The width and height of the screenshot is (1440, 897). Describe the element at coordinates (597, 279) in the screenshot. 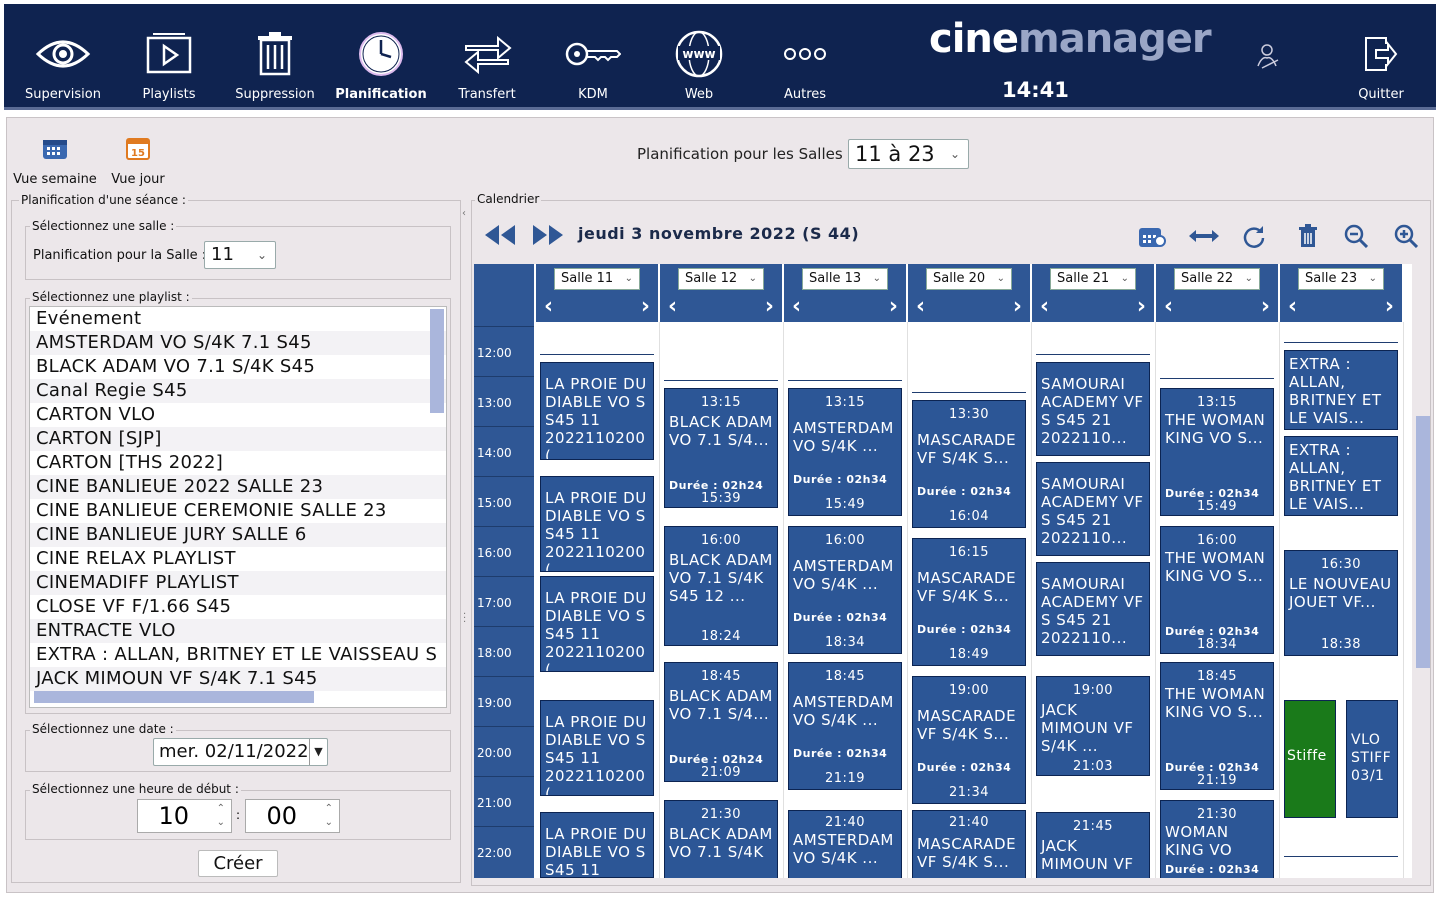

I see `room-select: Salle 11 ⌄` at that location.